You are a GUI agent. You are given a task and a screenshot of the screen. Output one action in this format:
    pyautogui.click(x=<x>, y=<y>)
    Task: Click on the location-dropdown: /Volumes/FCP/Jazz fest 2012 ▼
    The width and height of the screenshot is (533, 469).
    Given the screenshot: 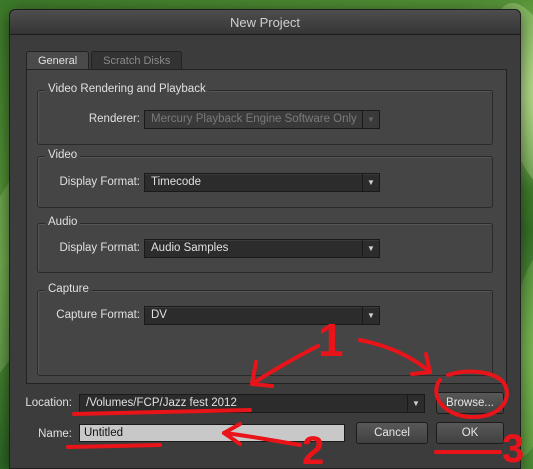 What is the action you would take?
    pyautogui.click(x=252, y=403)
    